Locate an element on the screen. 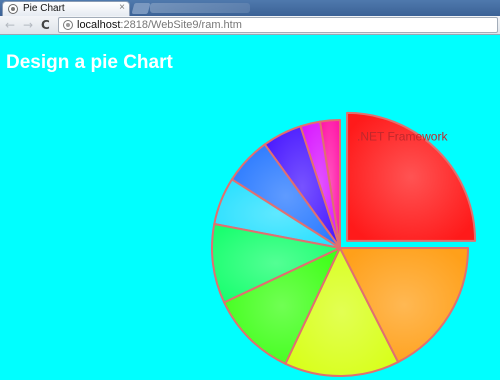 This screenshot has height=380, width=500. pie-labels: .NET Framework is located at coordinates (402, 137).